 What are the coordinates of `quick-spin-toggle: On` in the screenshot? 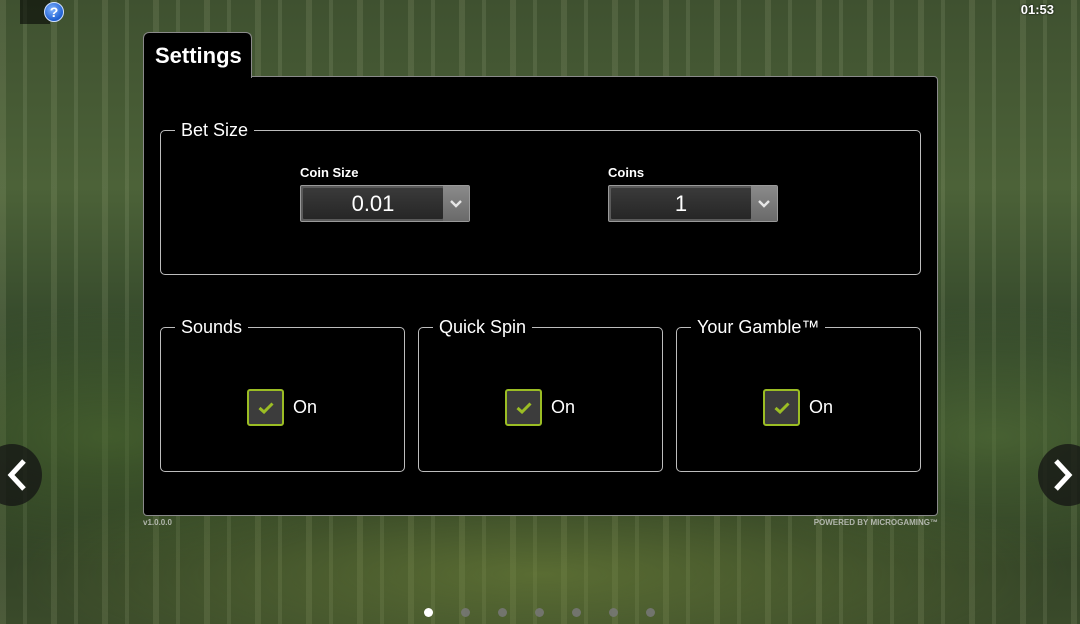 It's located at (540, 407).